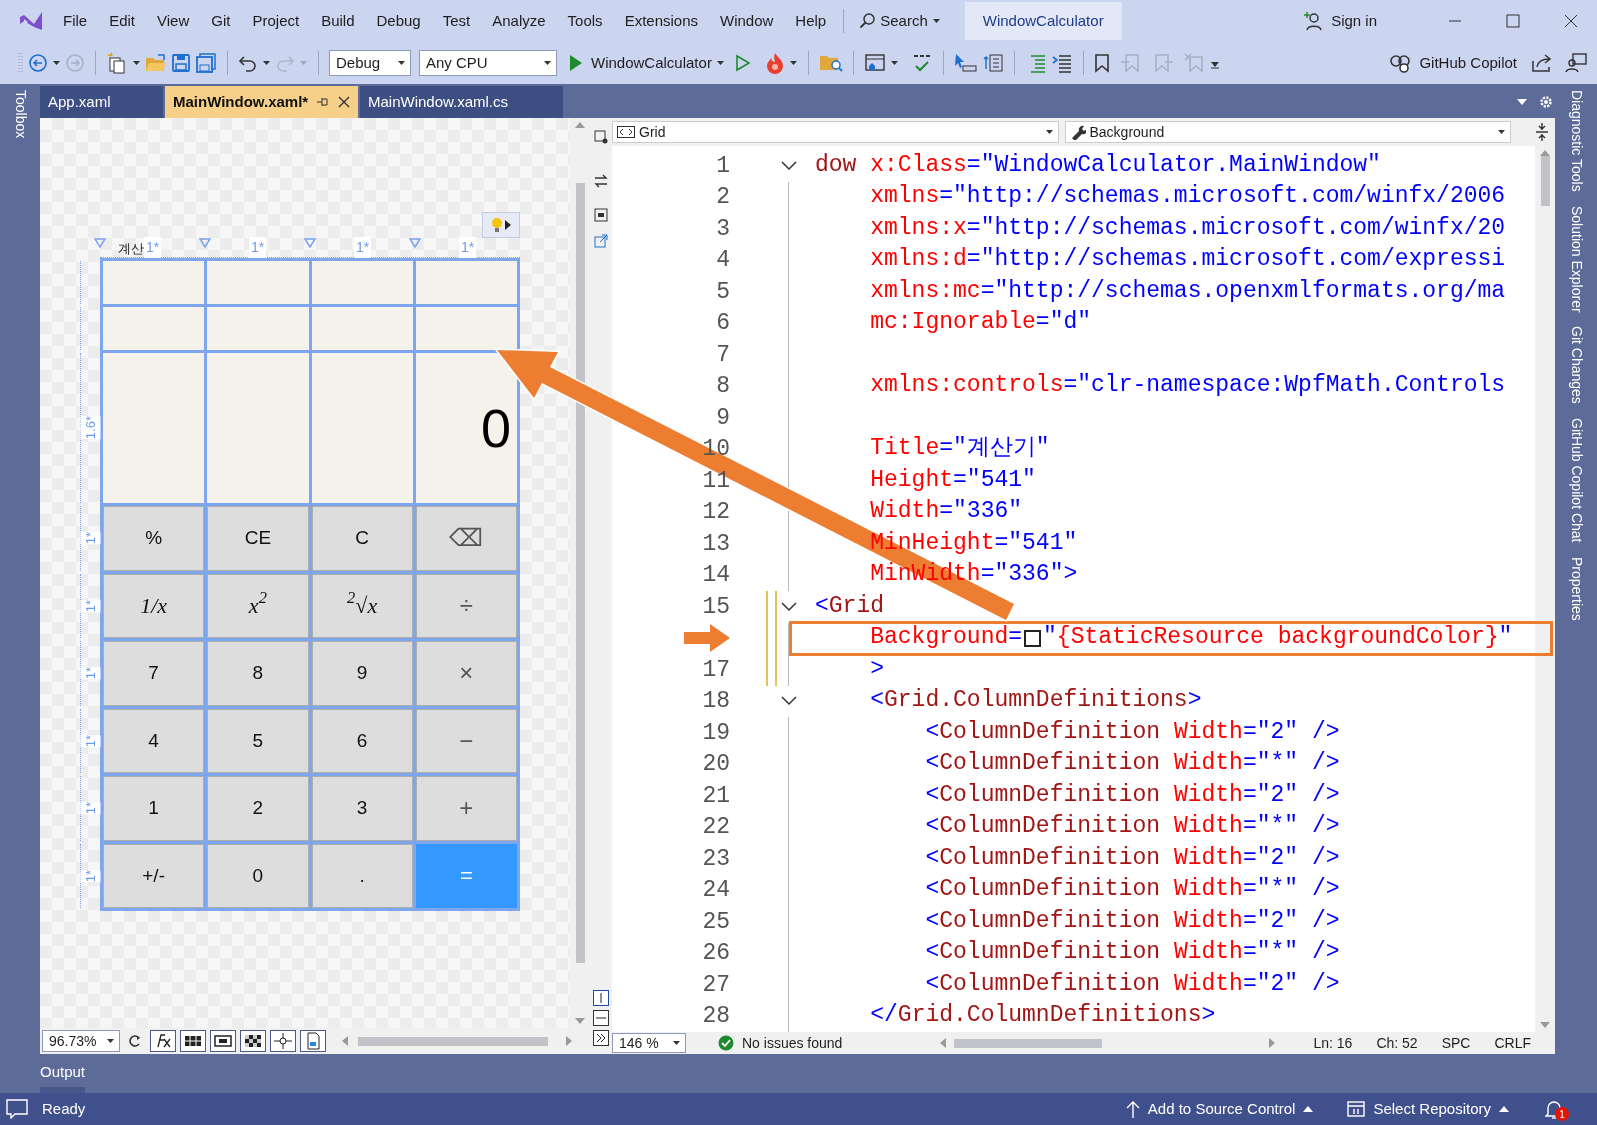 This screenshot has height=1125, width=1597. What do you see at coordinates (398, 21) in the screenshot?
I see `menu-item: Debug` at bounding box center [398, 21].